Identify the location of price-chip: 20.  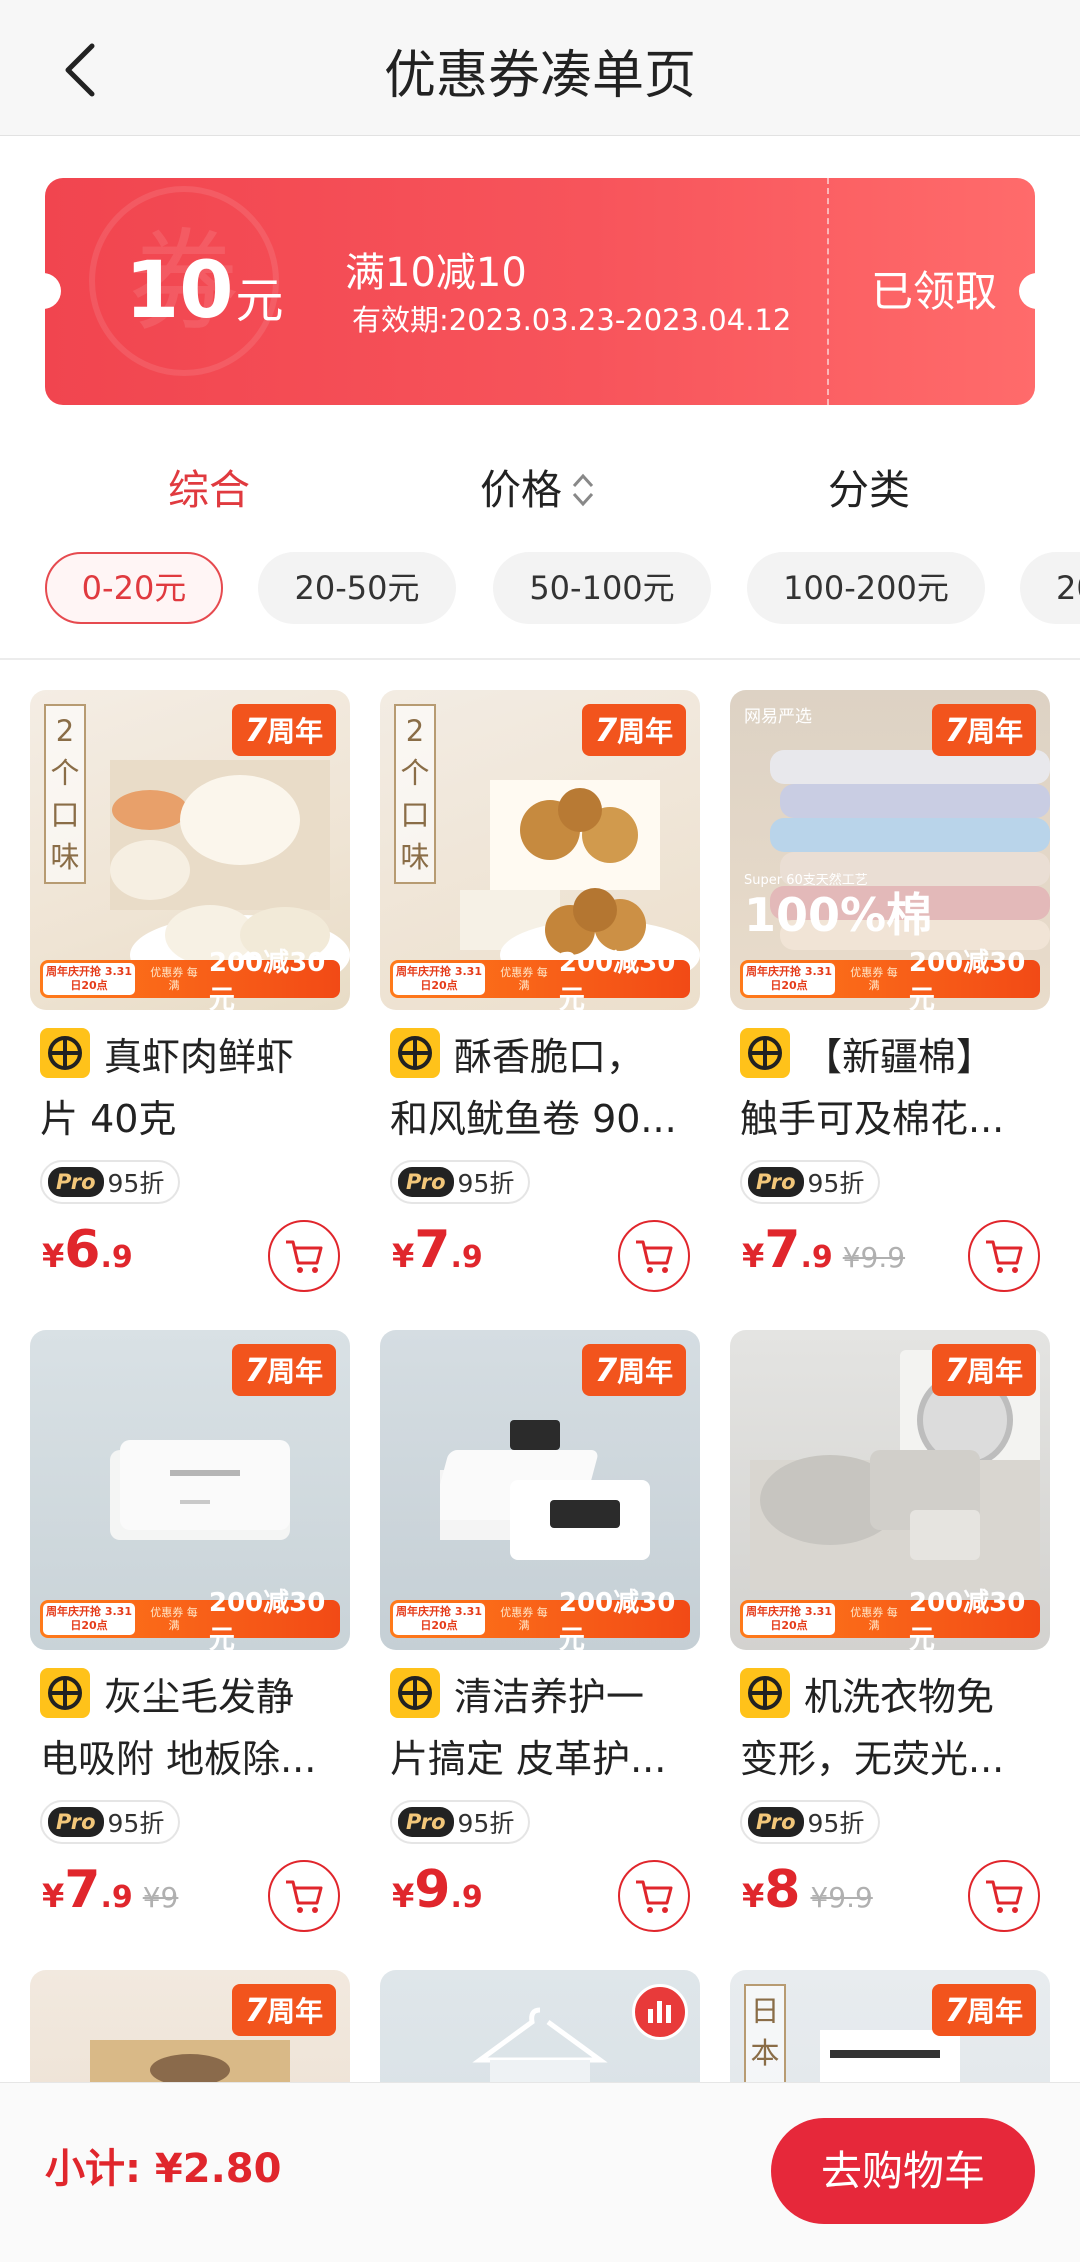
(1050, 588).